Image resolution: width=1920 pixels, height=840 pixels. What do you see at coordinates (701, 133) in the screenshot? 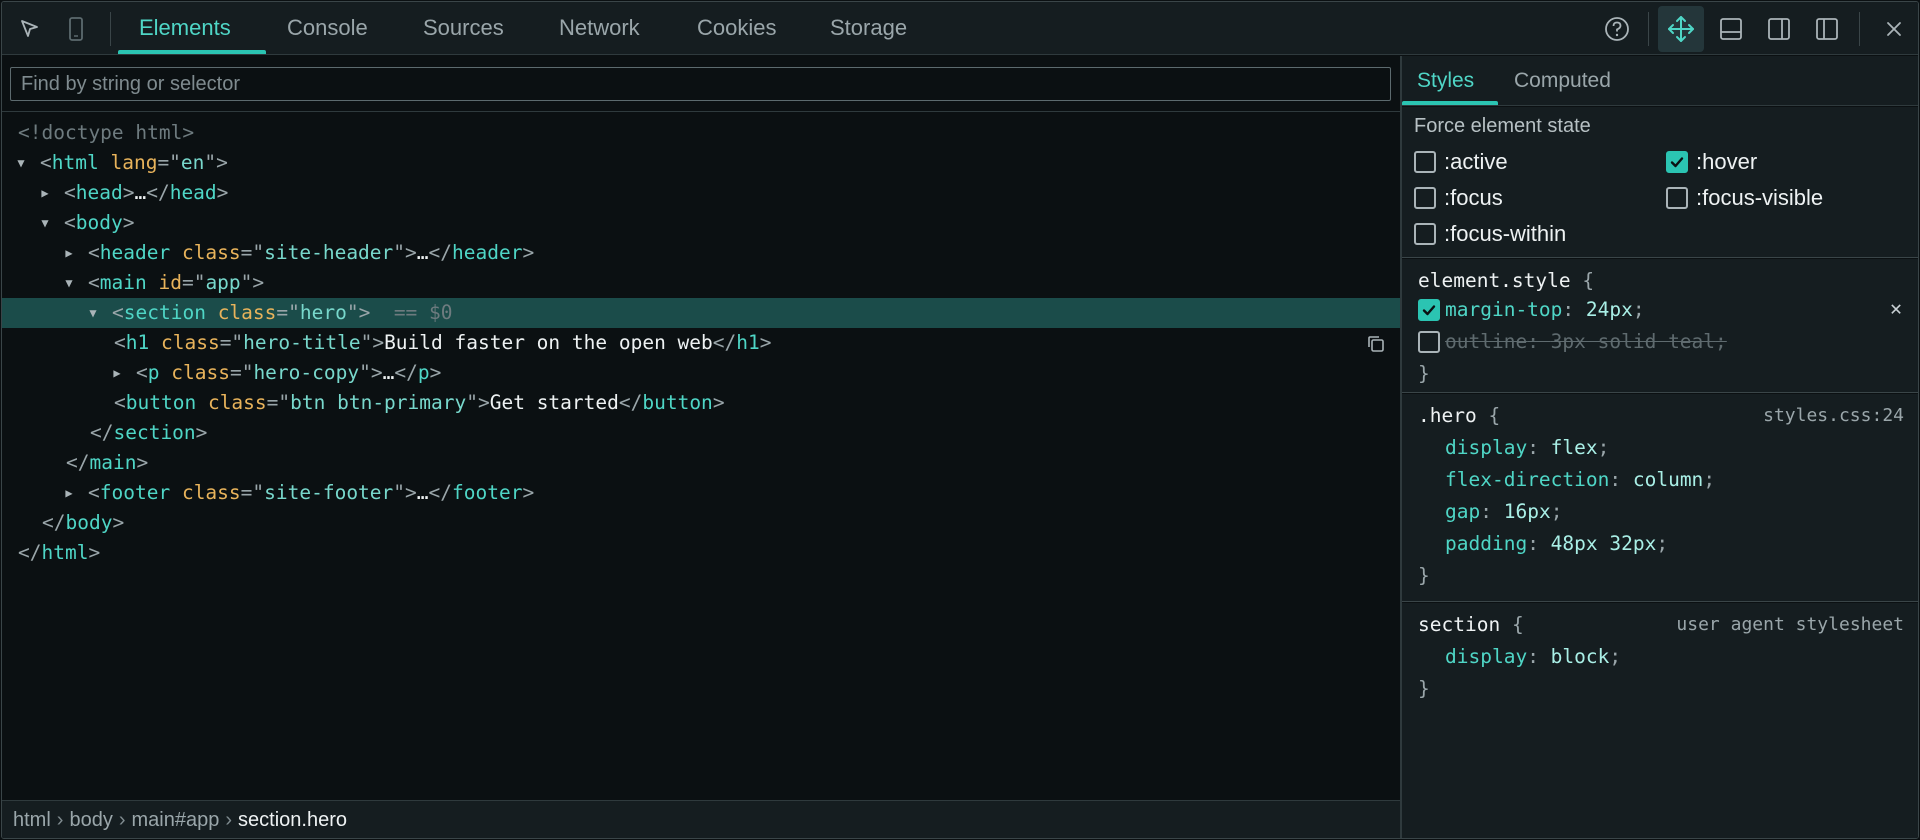
I see `dom-node-doctype: <!doctype html>` at bounding box center [701, 133].